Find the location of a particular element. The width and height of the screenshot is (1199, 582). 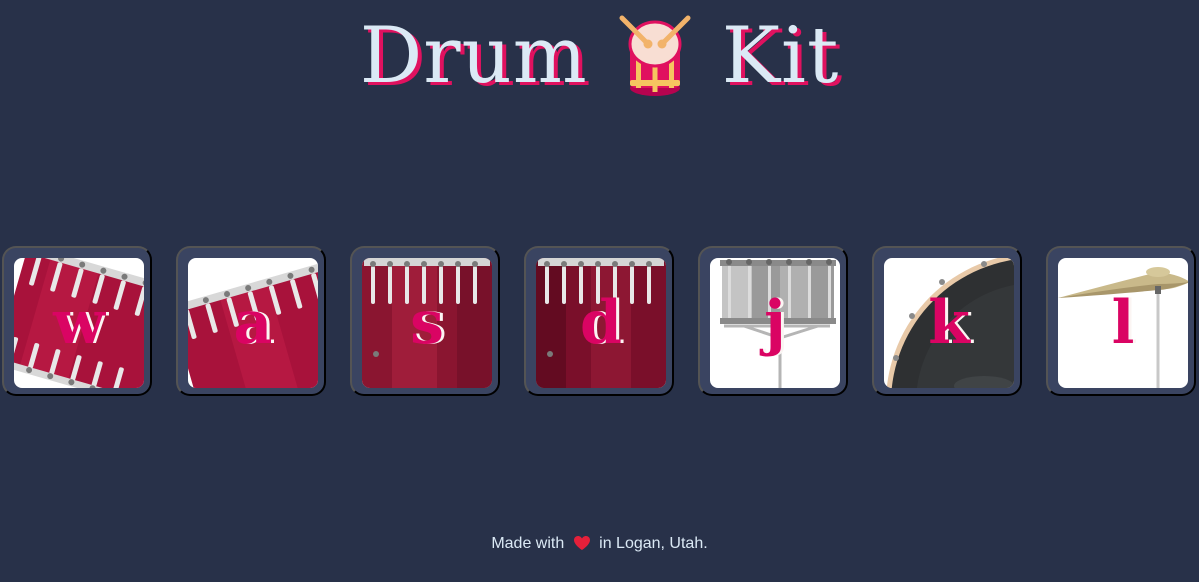

drum-tile: w is located at coordinates (79, 323).